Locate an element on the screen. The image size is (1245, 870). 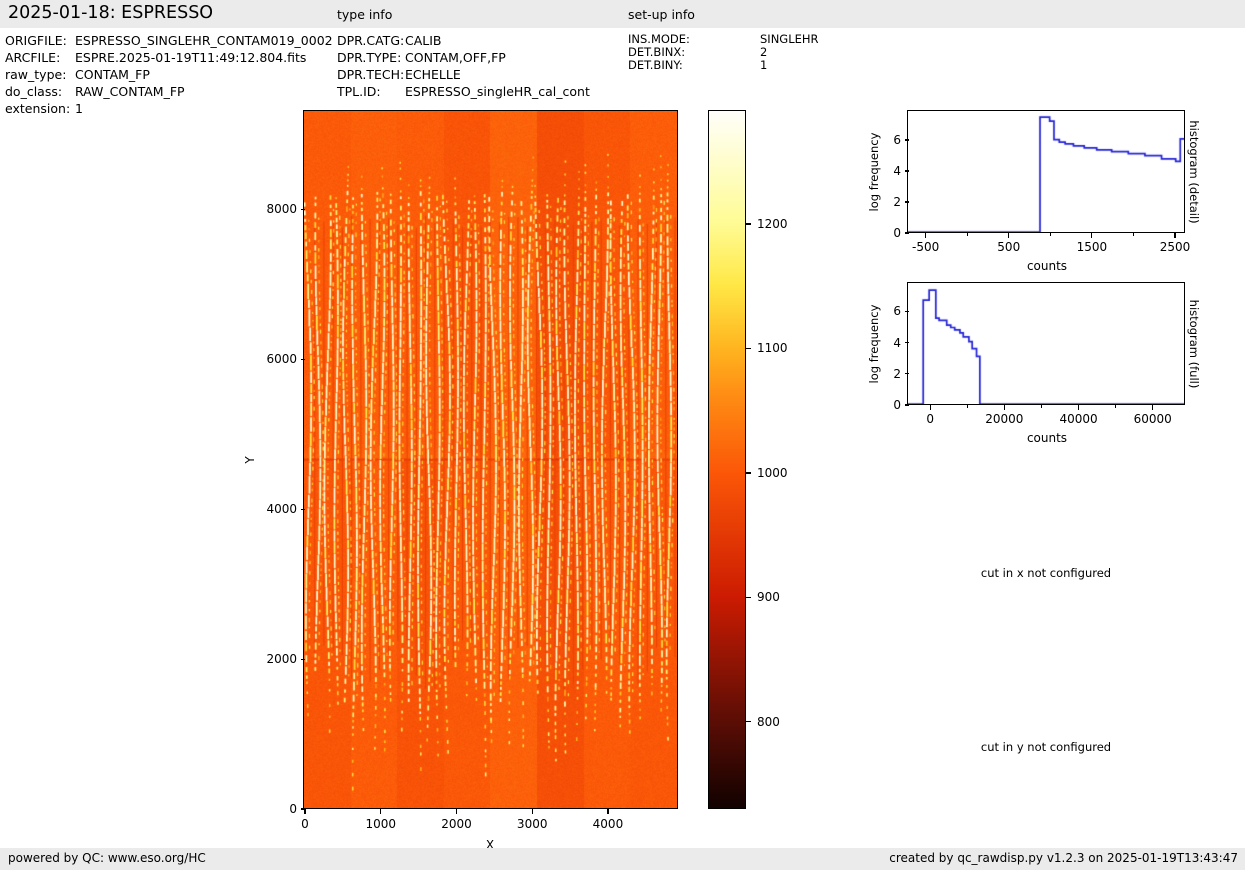
histogram-detail-y-label: log frequency is located at coordinates (874, 172).